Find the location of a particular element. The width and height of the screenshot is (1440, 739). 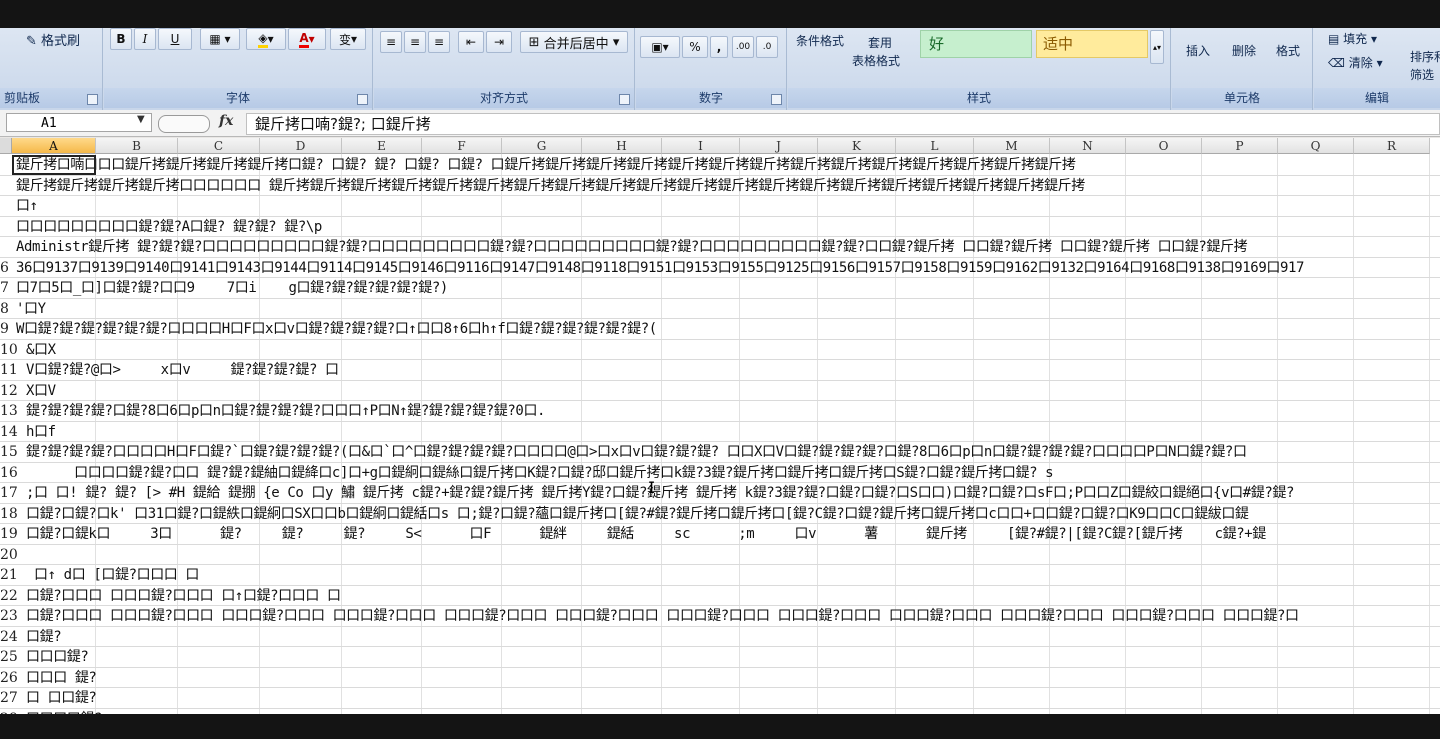

accounting-format-button: ▣▾ is located at coordinates (660, 47).